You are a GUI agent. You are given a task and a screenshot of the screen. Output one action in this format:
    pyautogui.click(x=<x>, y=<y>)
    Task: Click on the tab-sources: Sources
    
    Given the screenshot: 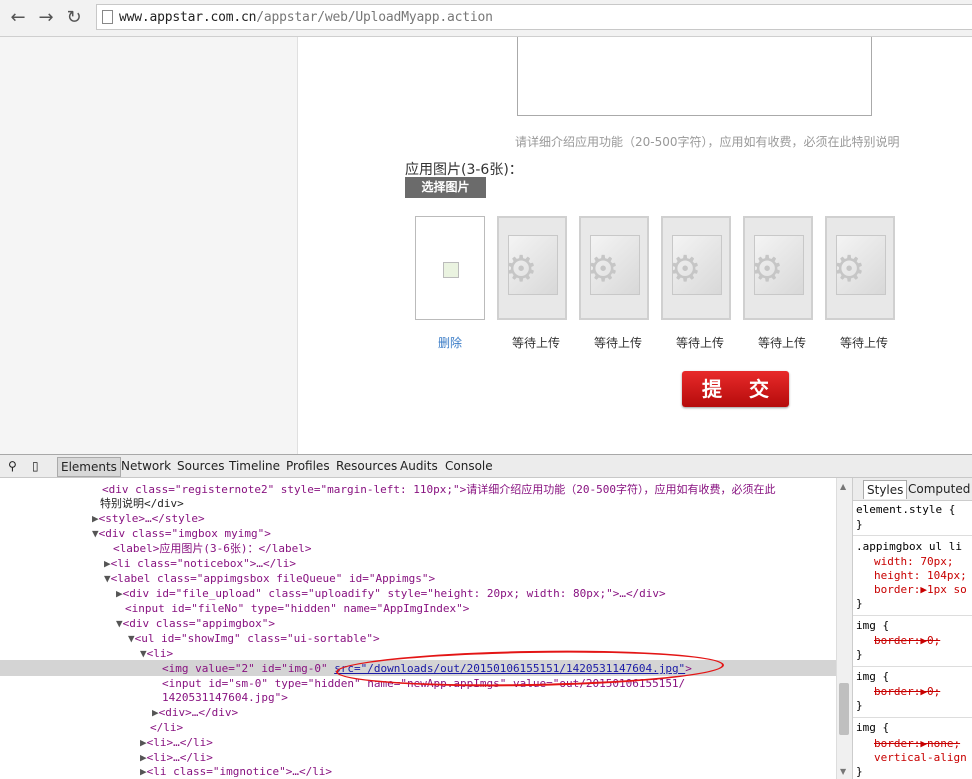 What is the action you would take?
    pyautogui.click(x=200, y=466)
    